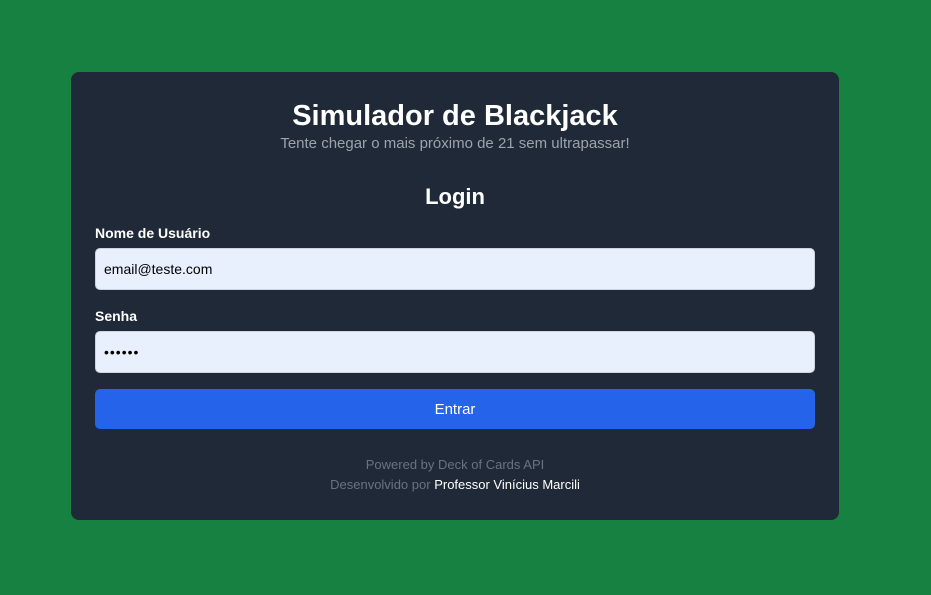  Describe the element at coordinates (116, 316) in the screenshot. I see `password-label: Senha` at that location.